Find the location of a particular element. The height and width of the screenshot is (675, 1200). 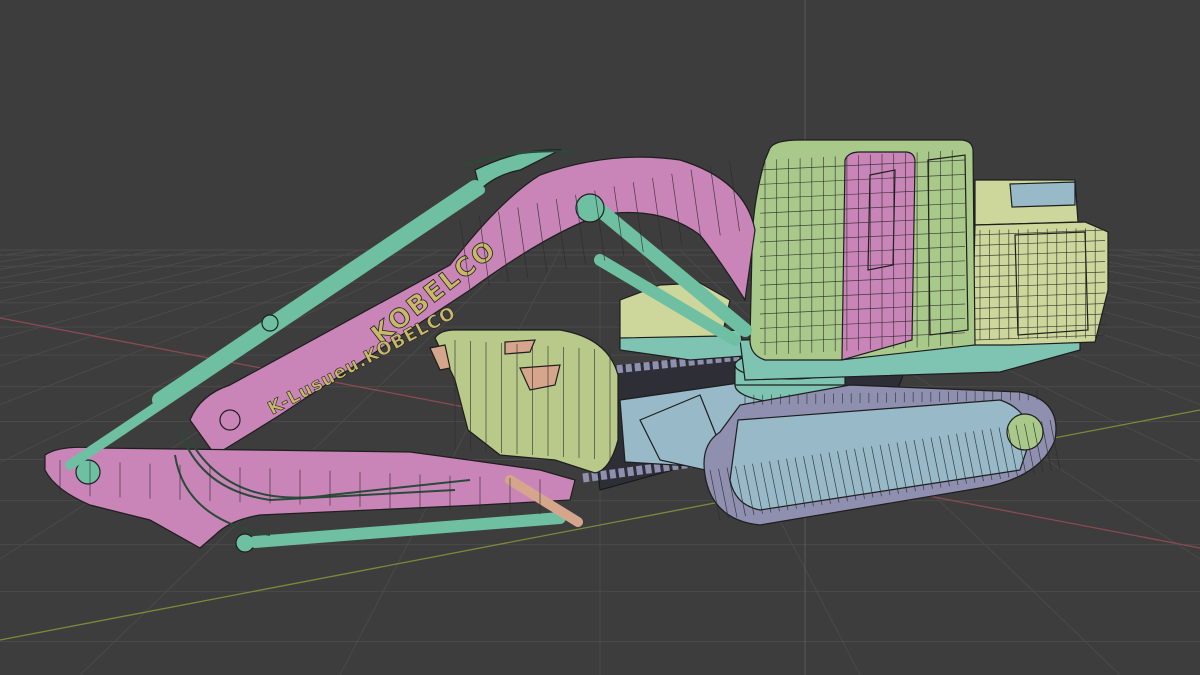

boom-cylinder-pin is located at coordinates (590, 208).